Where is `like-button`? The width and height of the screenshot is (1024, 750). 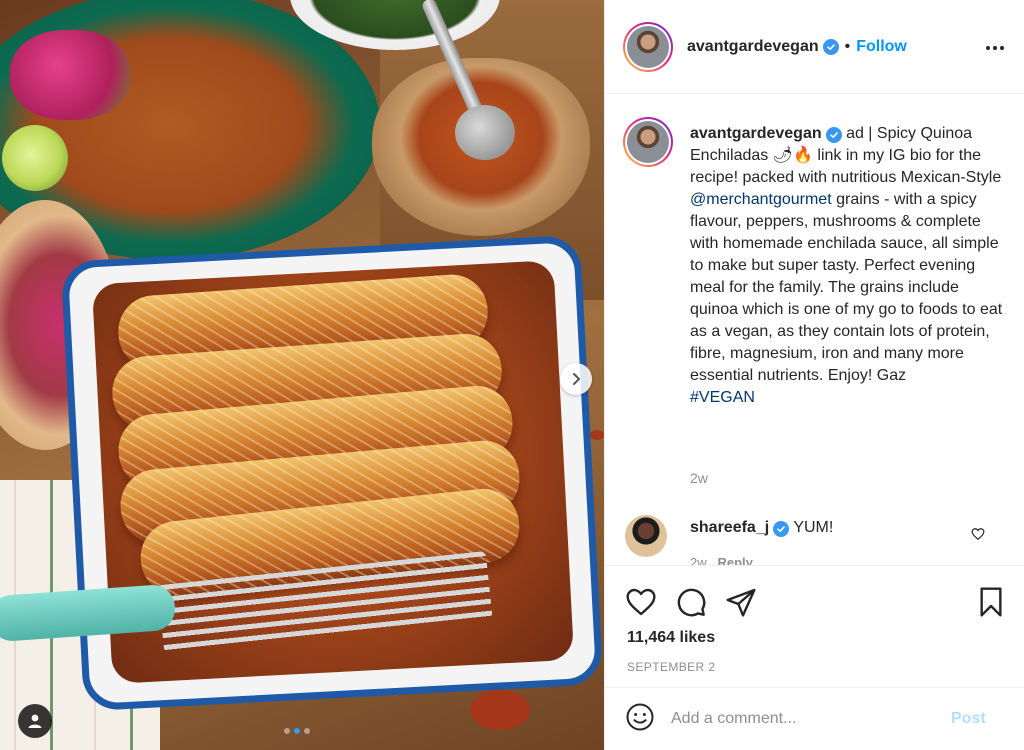
like-button is located at coordinates (641, 604).